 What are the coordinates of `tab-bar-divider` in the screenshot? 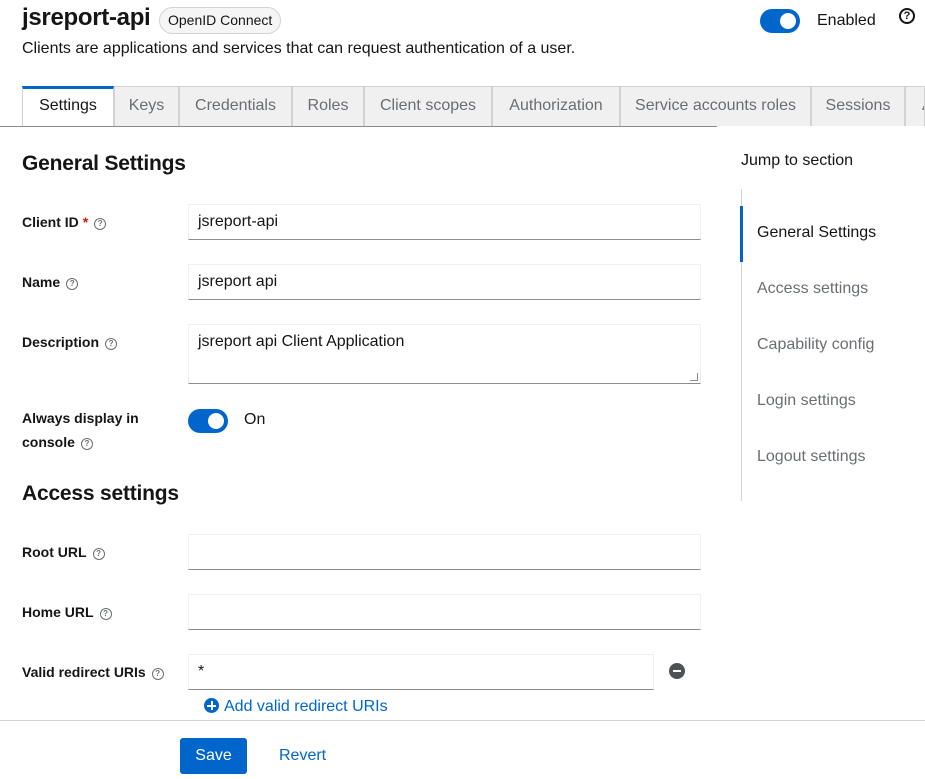 It's located at (358, 126).